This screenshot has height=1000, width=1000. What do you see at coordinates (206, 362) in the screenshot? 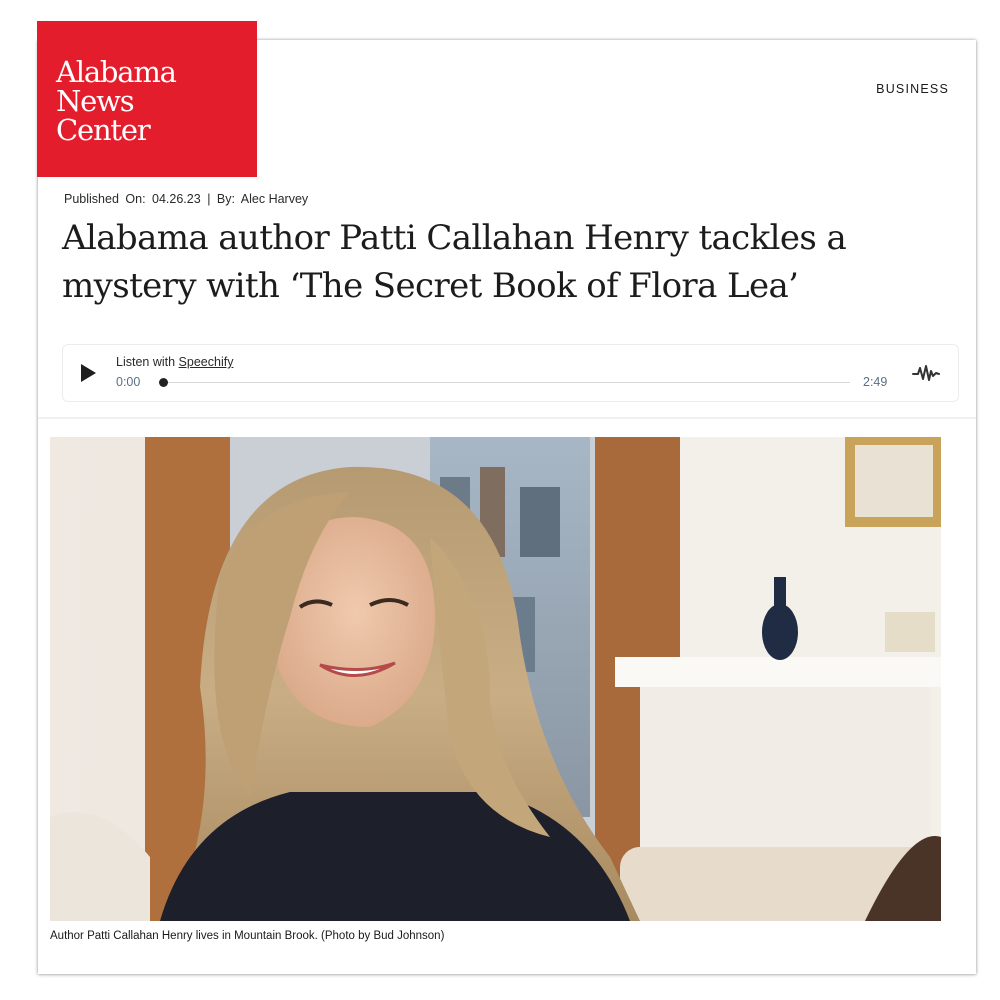
I see `speechify-link: Speechify` at bounding box center [206, 362].